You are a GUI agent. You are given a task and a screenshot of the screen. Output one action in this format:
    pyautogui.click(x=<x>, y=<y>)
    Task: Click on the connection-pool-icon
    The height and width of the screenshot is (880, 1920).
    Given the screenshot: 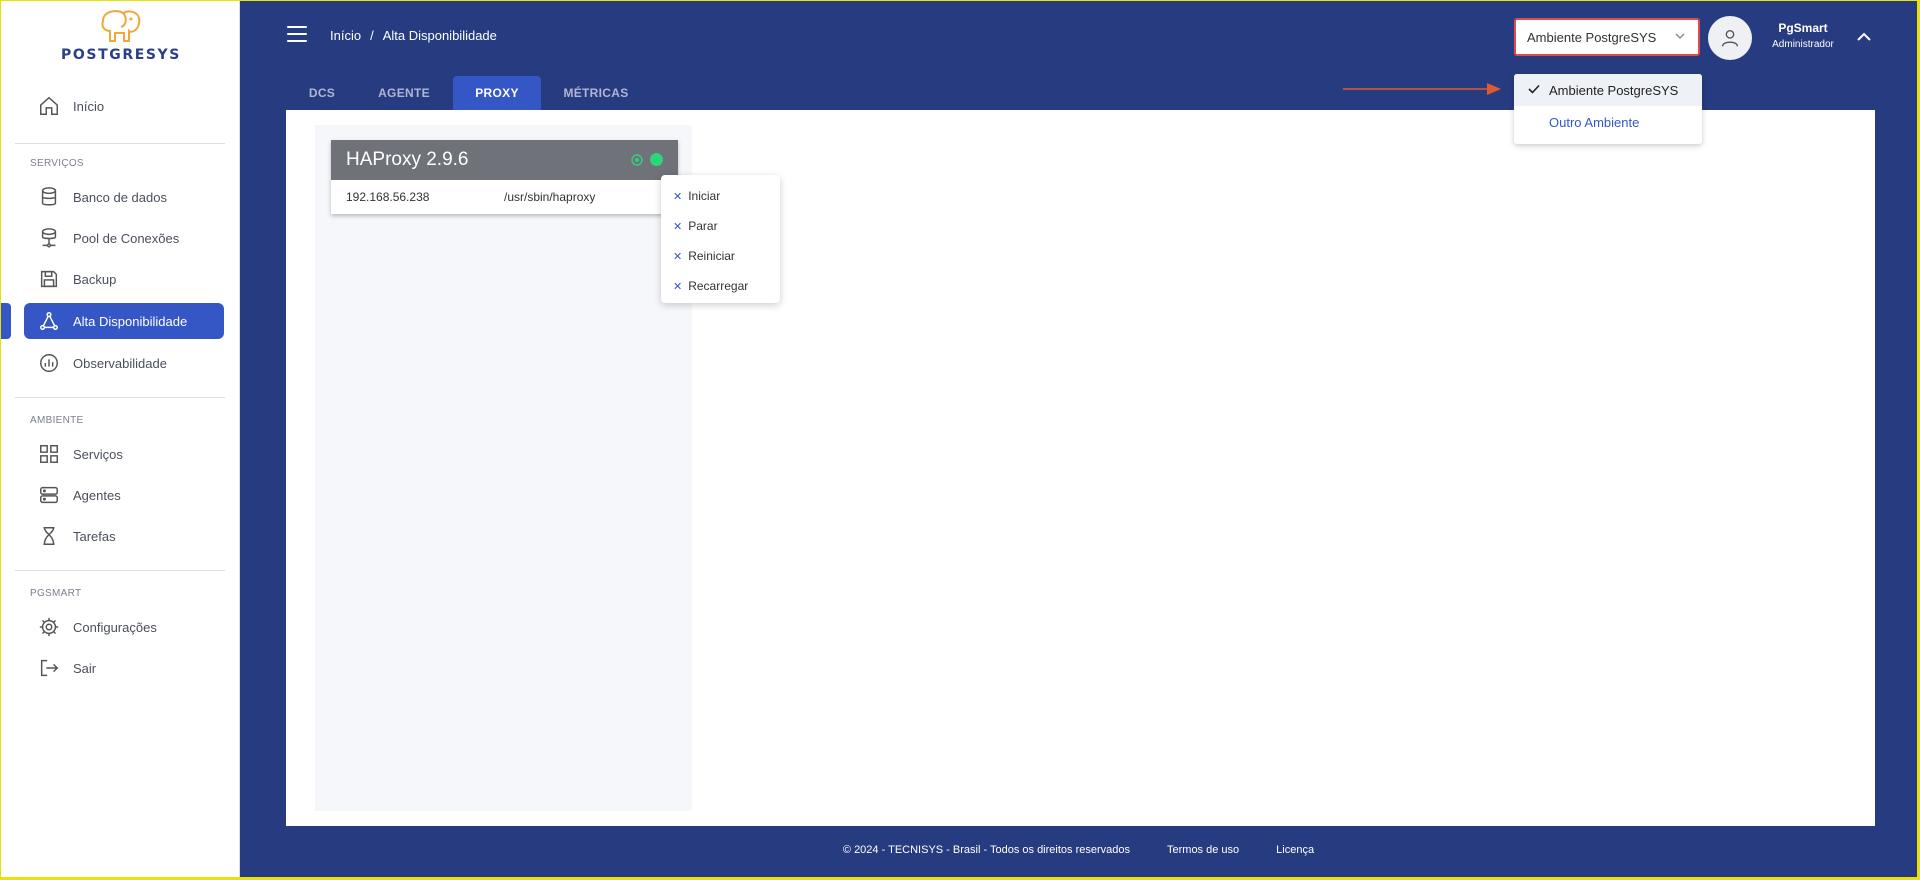 What is the action you would take?
    pyautogui.click(x=49, y=238)
    